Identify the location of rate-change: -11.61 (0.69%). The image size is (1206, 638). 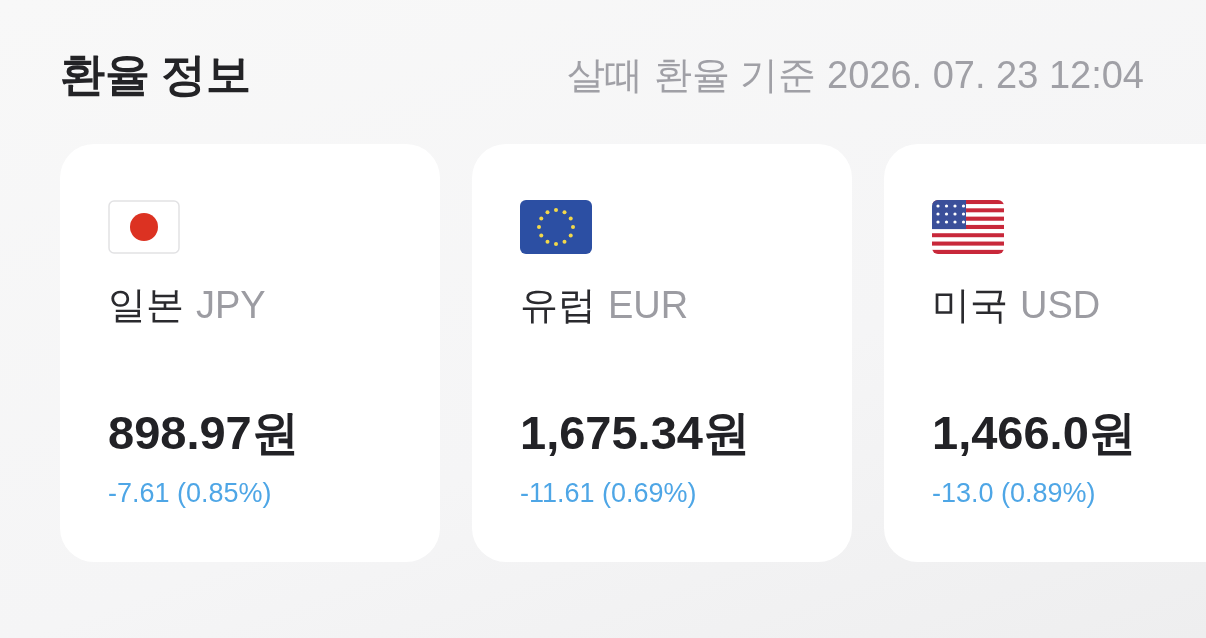
(608, 493).